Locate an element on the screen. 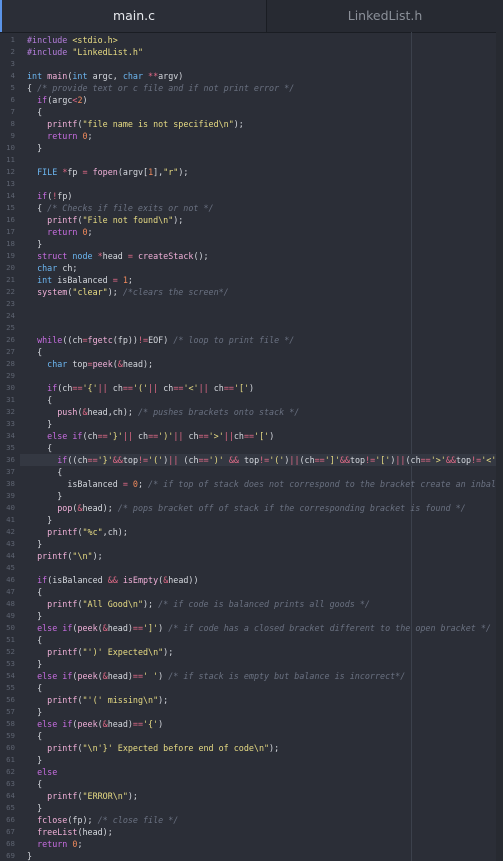 The height and width of the screenshot is (861, 503). code-token: fp is located at coordinates (75, 172).